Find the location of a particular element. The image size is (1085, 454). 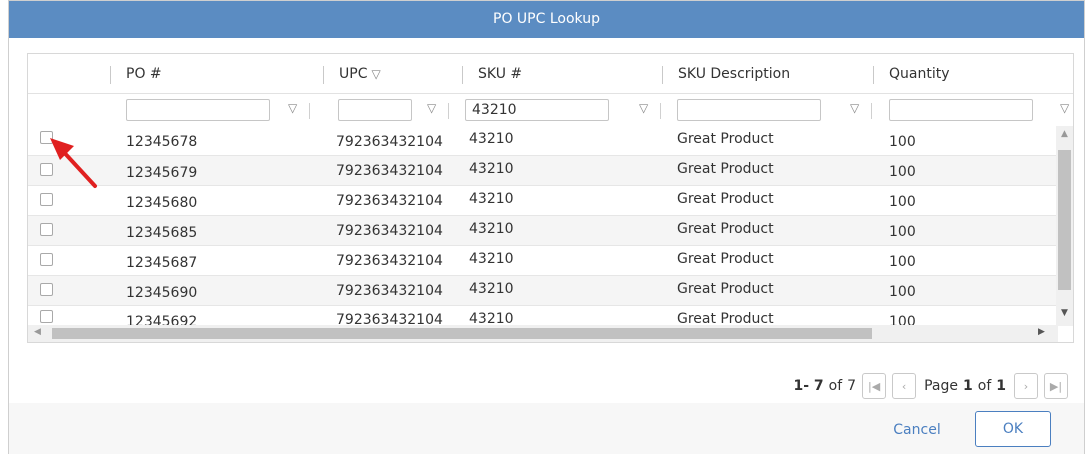

scroll-right-icon: ▶ is located at coordinates (1041, 332).